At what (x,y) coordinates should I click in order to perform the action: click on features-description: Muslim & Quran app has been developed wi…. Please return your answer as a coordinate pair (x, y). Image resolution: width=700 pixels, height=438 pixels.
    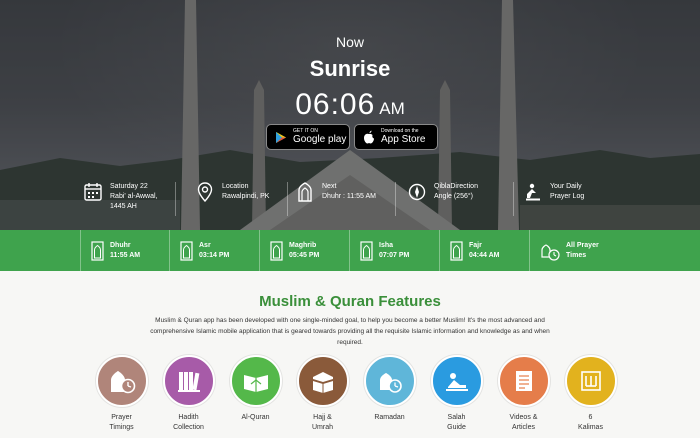
    Looking at the image, I should click on (350, 331).